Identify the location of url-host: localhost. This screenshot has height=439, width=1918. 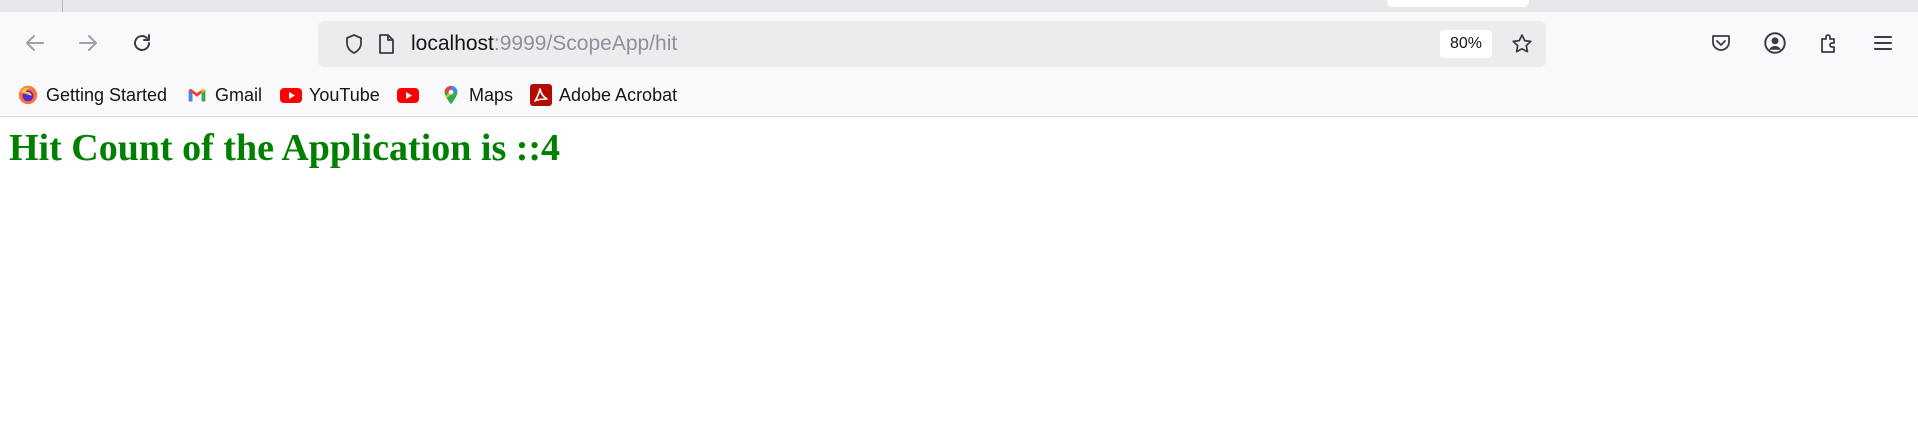
(452, 43).